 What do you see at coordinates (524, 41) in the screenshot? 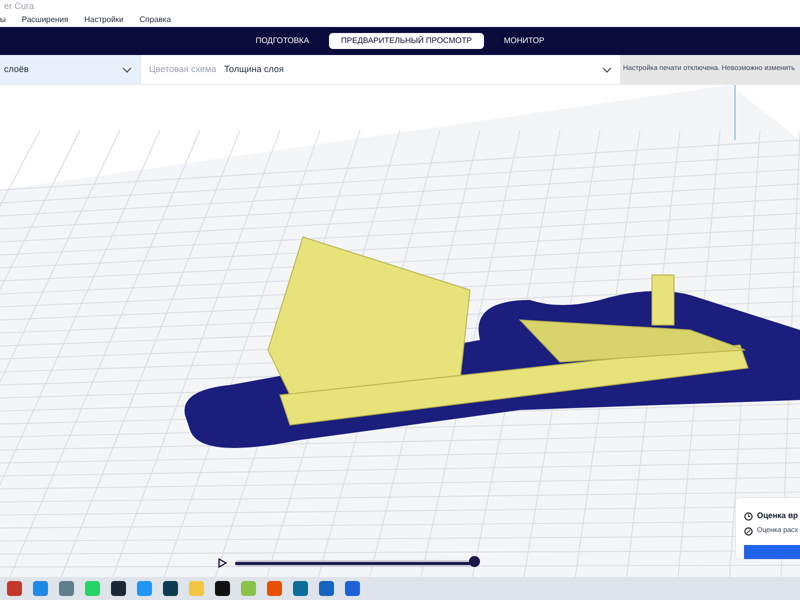
I see `stage-tab: МОНИТОР` at bounding box center [524, 41].